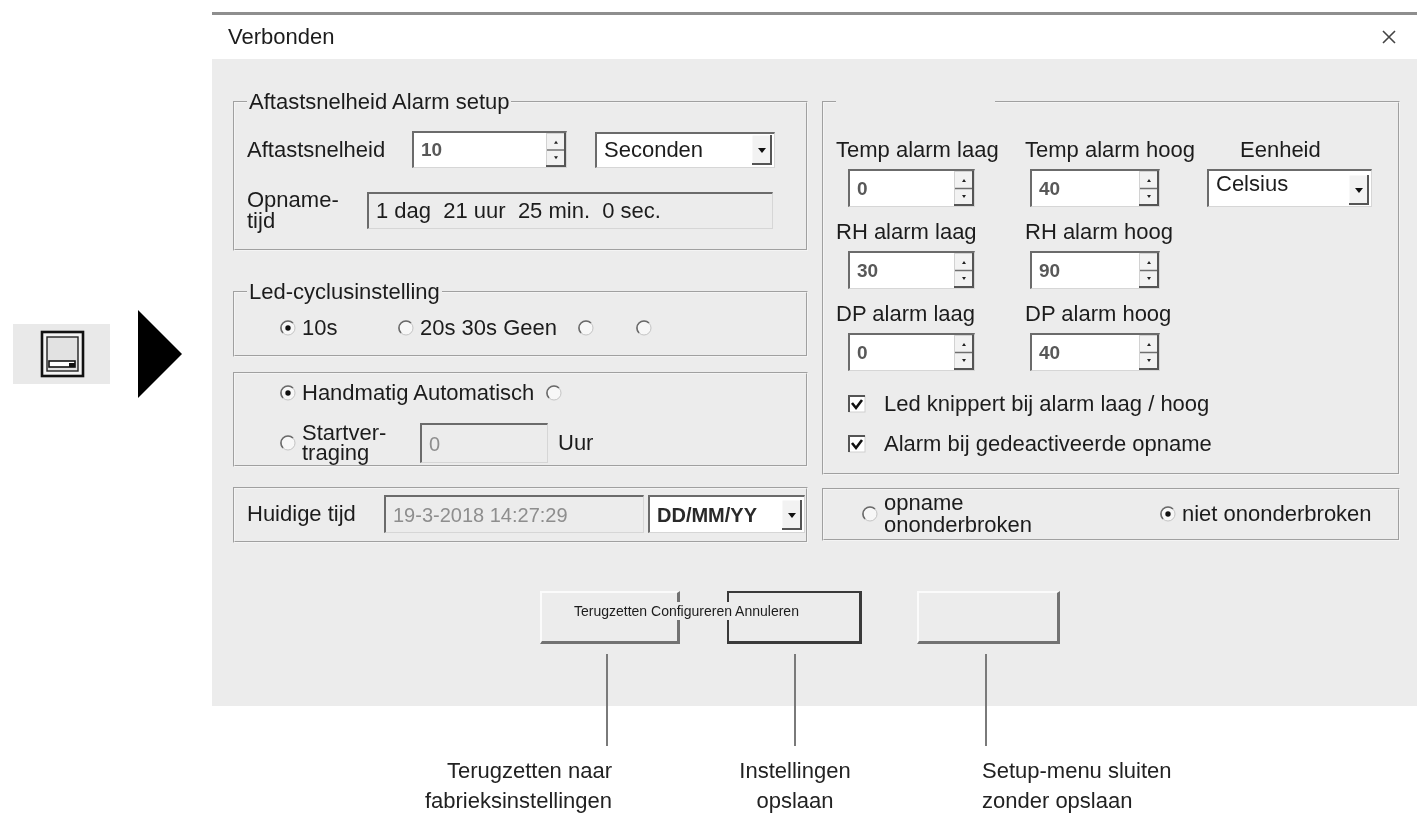 Image resolution: width=1417 pixels, height=832 pixels. Describe the element at coordinates (281, 37) in the screenshot. I see `window-title: Verbonden` at that location.